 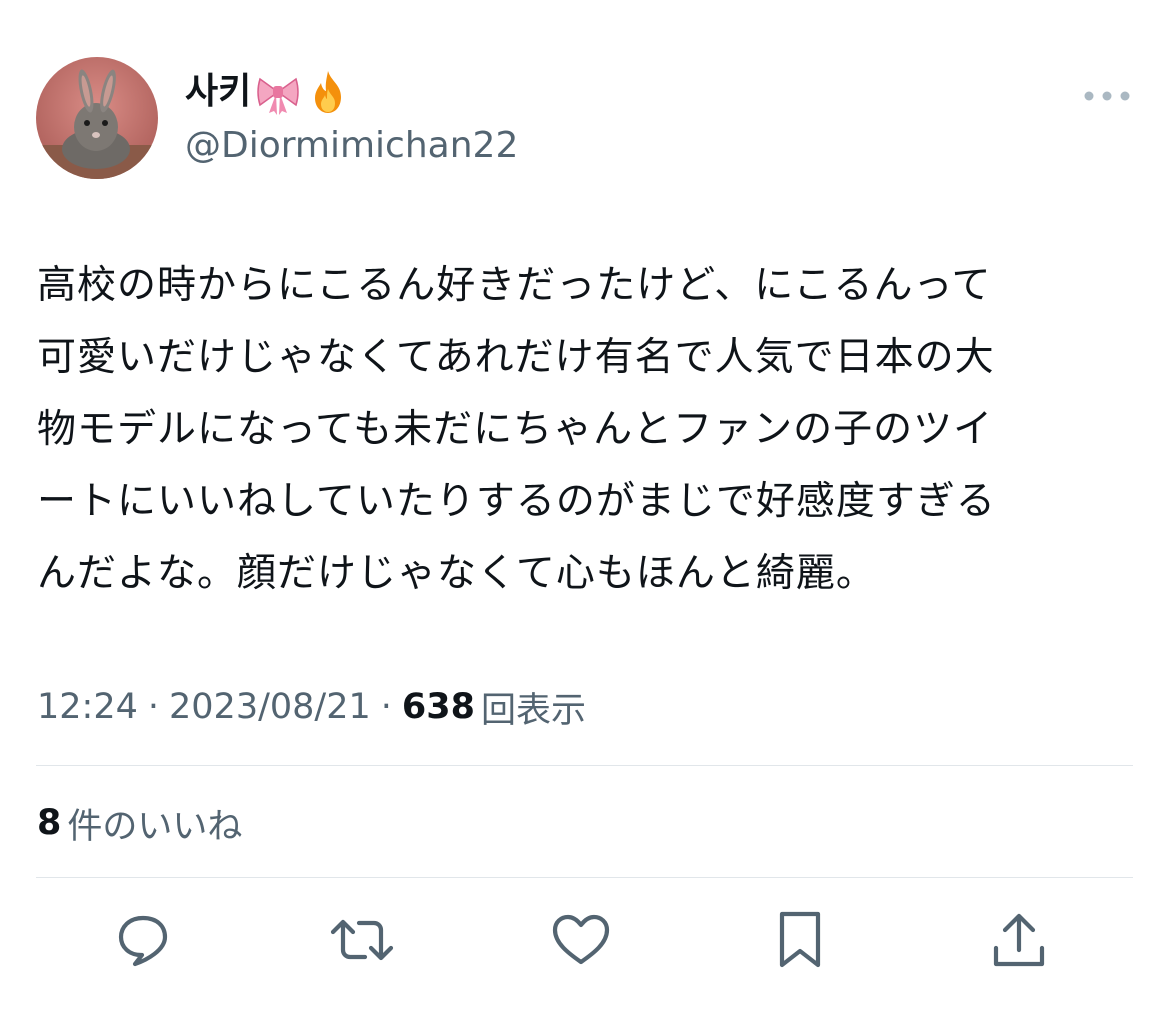 I want to click on likes-count: 8, so click(x=49, y=823).